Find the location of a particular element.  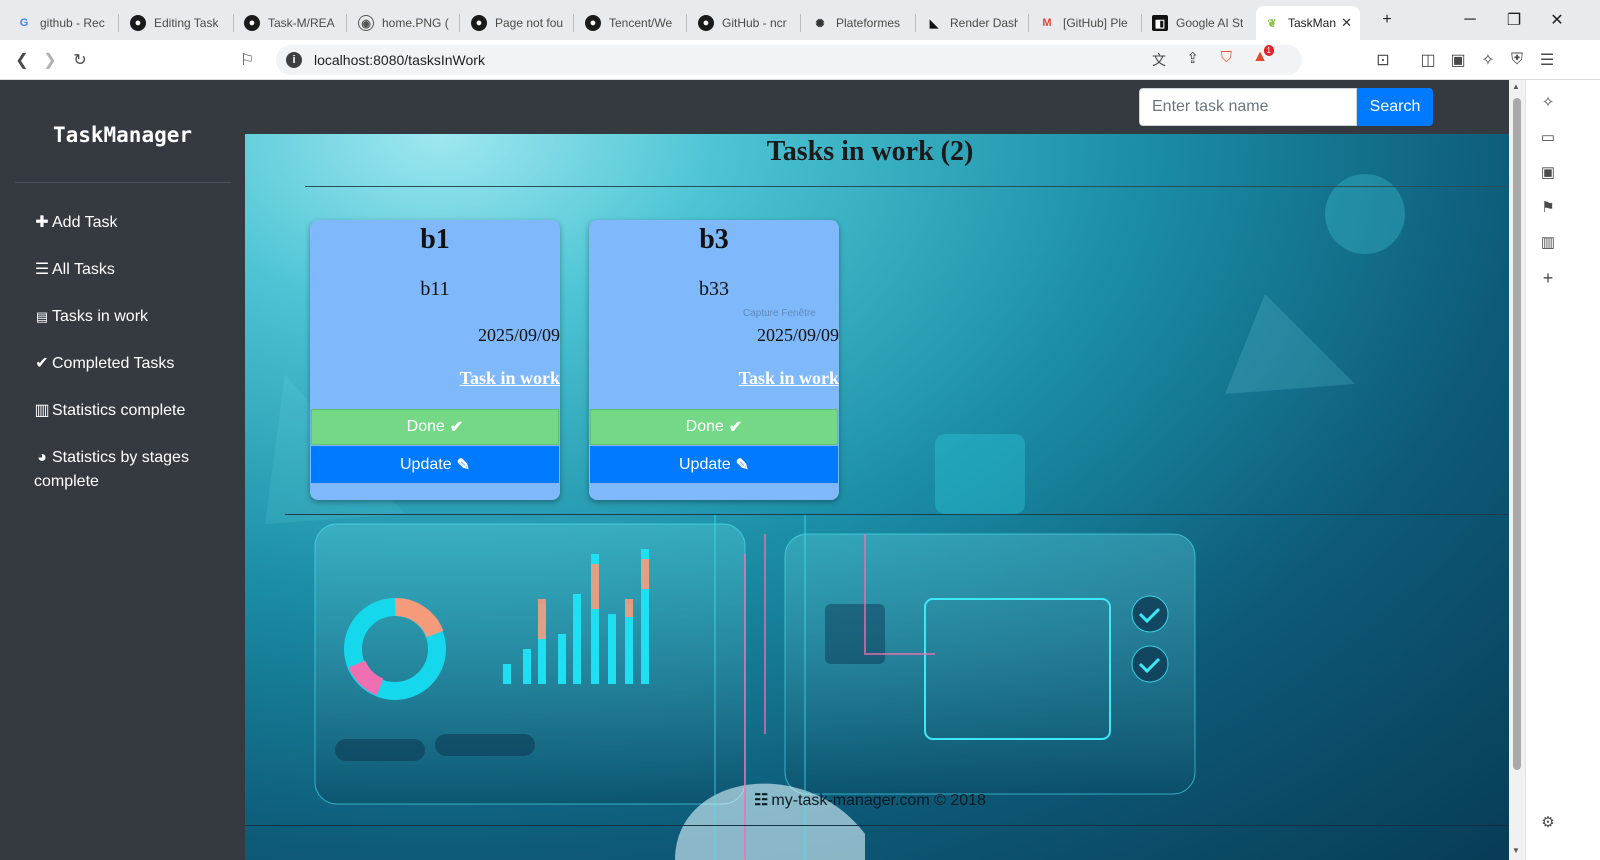

bookmark-icon: ⚐ is located at coordinates (247, 60).